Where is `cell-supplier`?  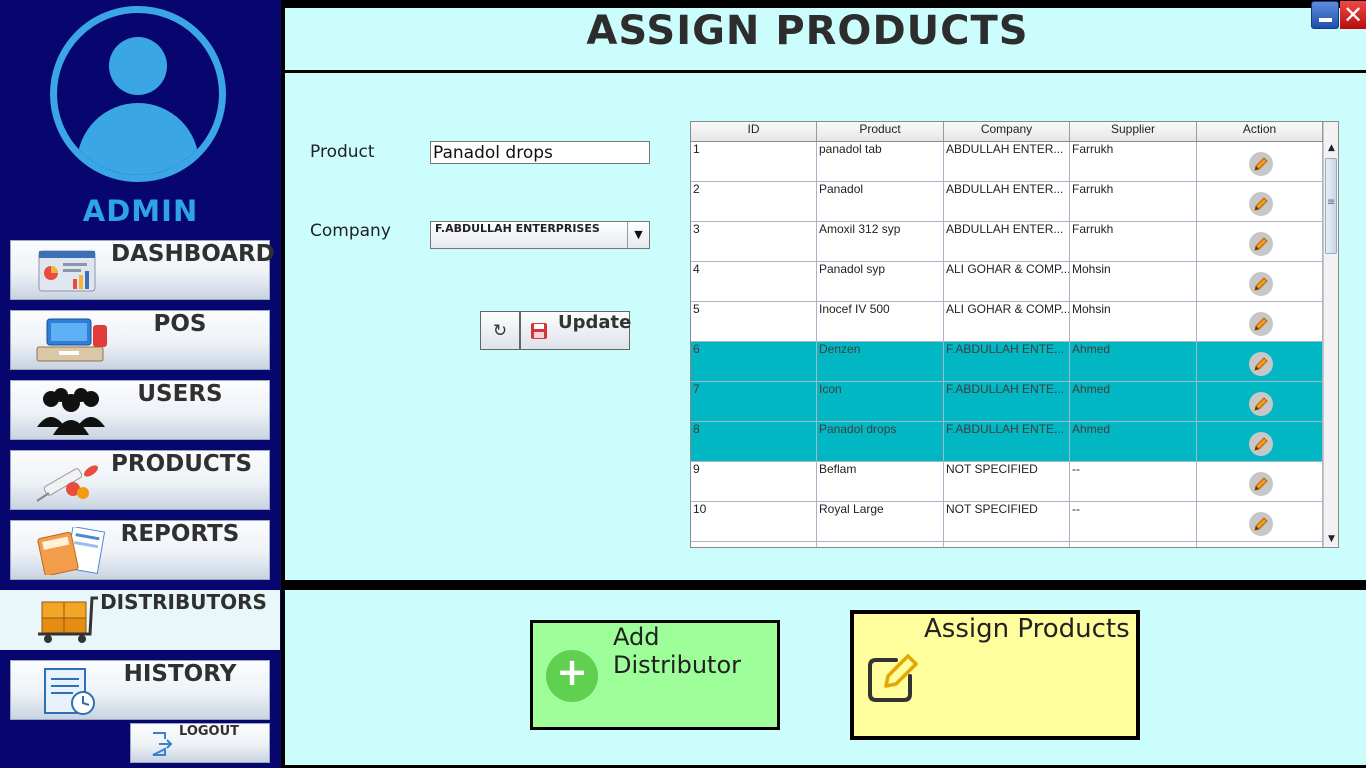 cell-supplier is located at coordinates (1133, 544).